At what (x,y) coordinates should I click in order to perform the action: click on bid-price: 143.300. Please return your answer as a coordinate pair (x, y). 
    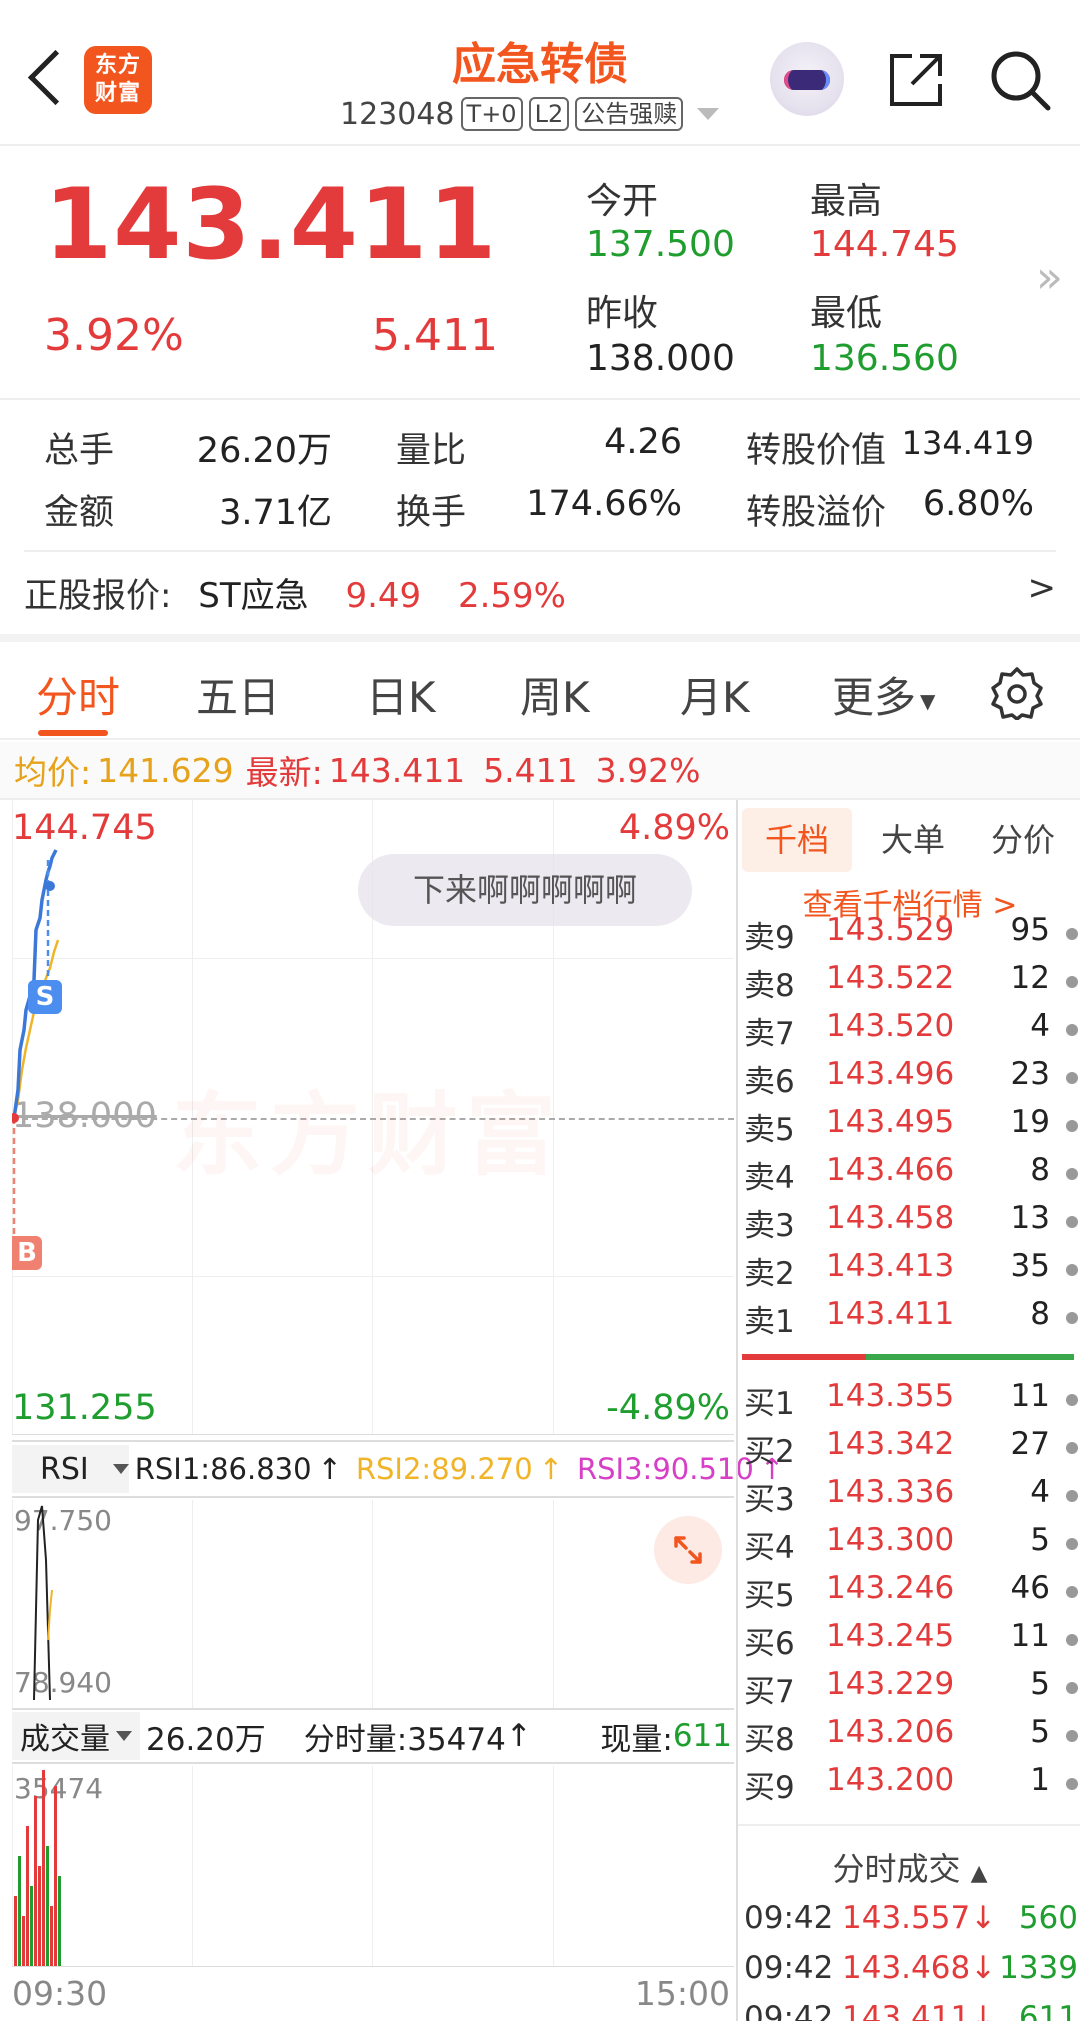
    Looking at the image, I should click on (890, 1540).